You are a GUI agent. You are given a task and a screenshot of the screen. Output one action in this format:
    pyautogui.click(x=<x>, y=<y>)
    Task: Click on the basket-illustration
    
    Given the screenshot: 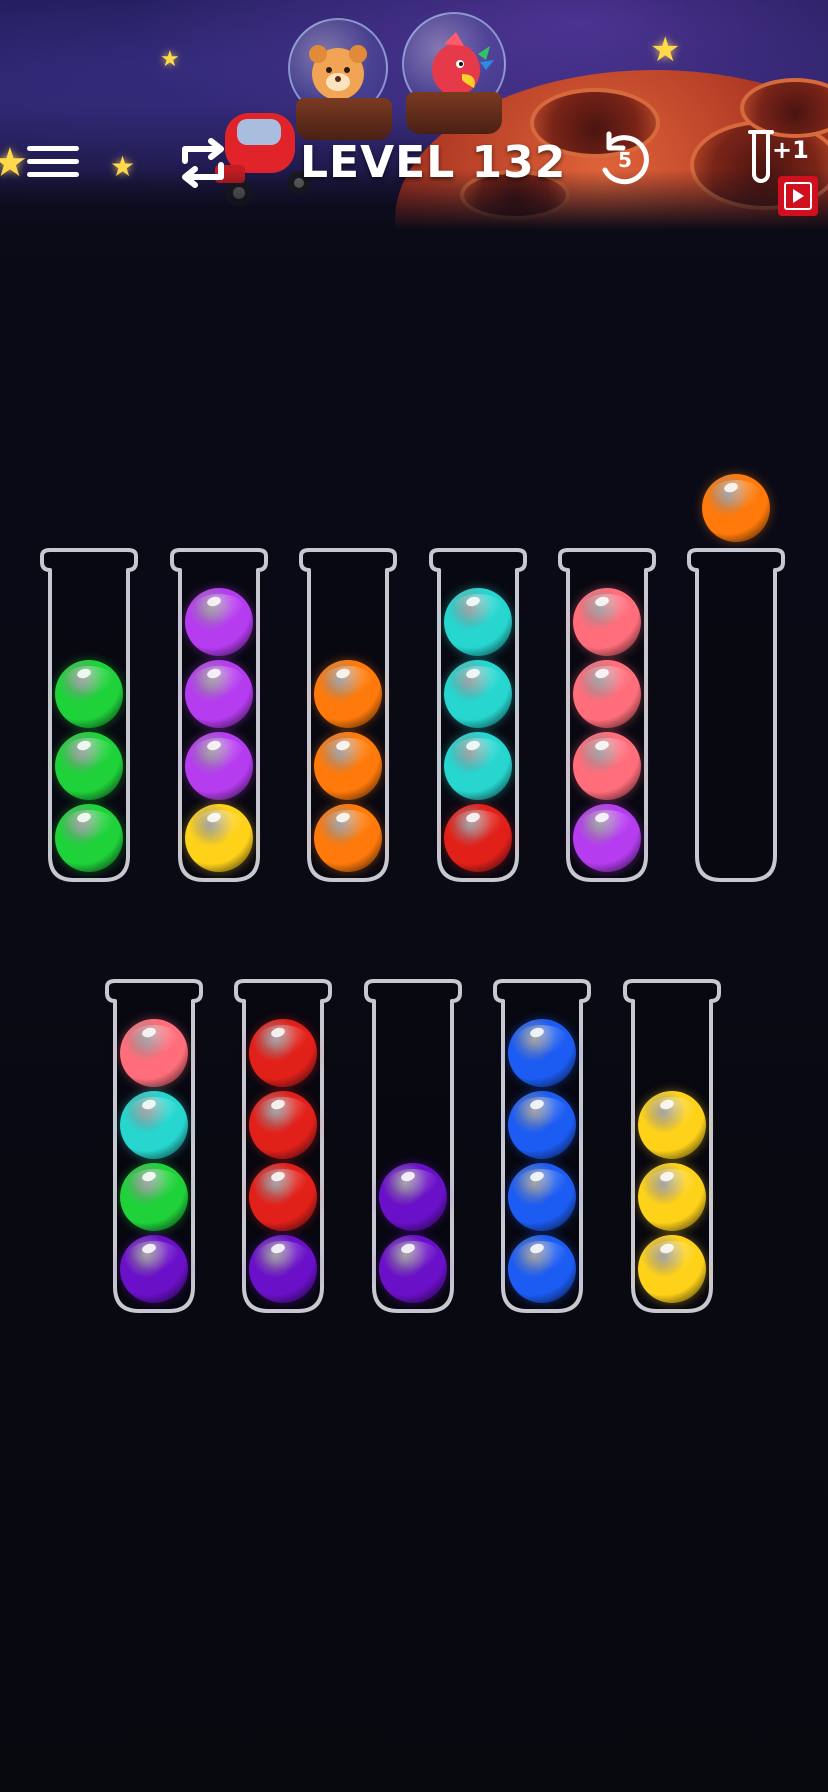 What is the action you would take?
    pyautogui.click(x=454, y=113)
    